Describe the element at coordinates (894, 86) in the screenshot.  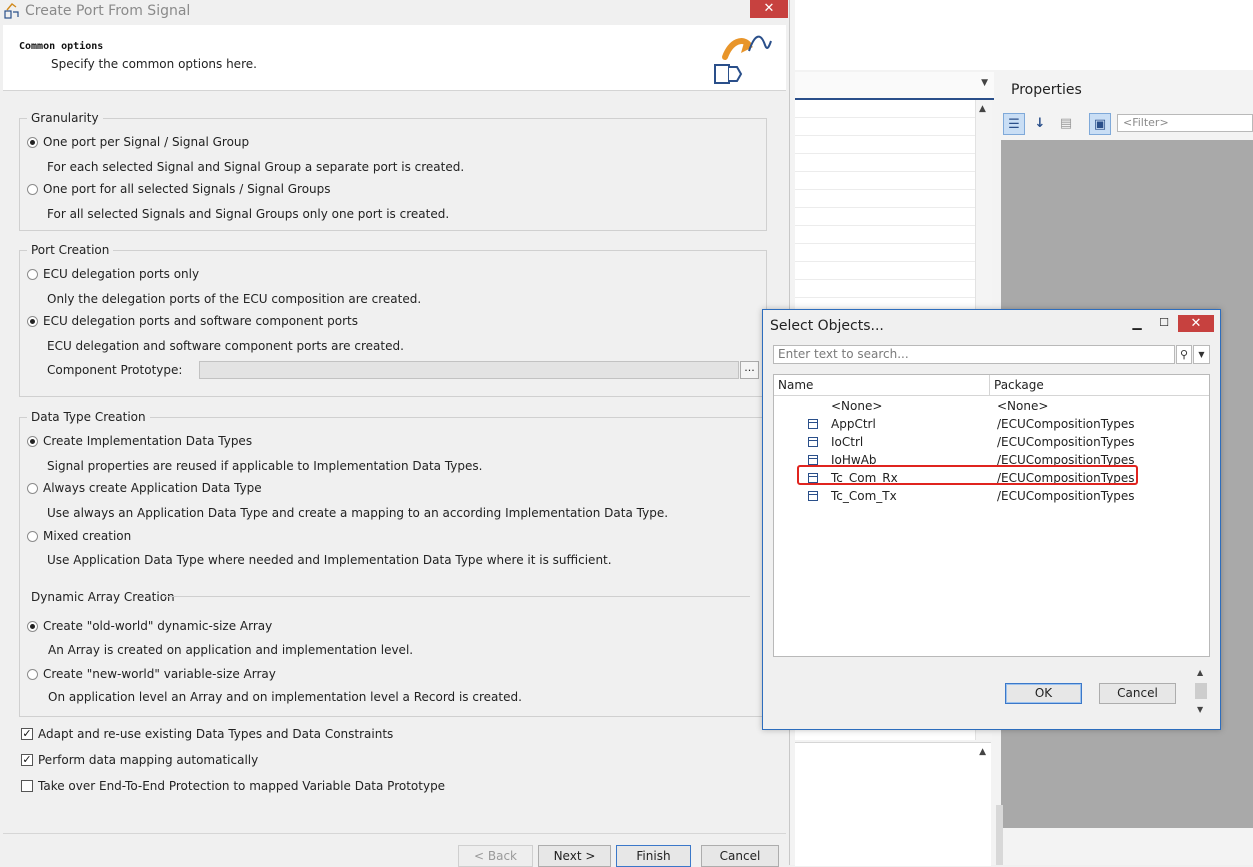
I see `background-list-header: ▼` at that location.